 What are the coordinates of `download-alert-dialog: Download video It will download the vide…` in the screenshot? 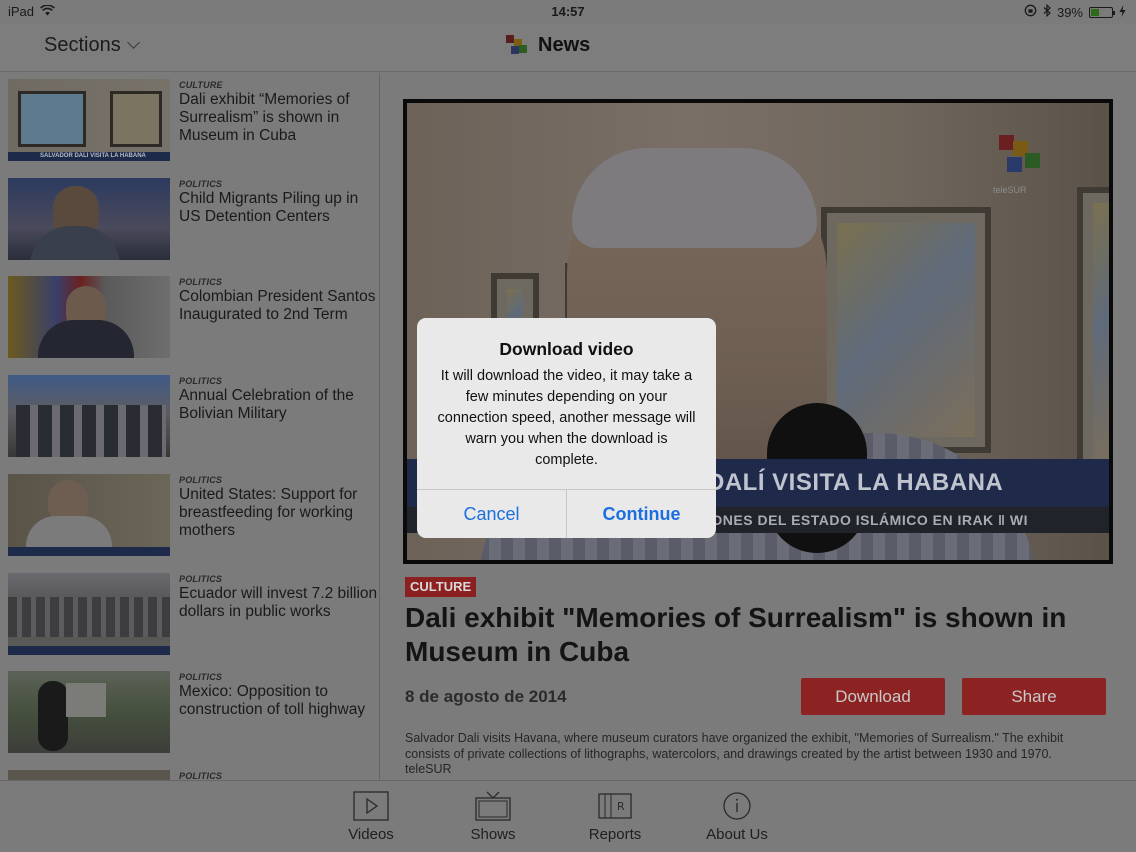 It's located at (566, 428).